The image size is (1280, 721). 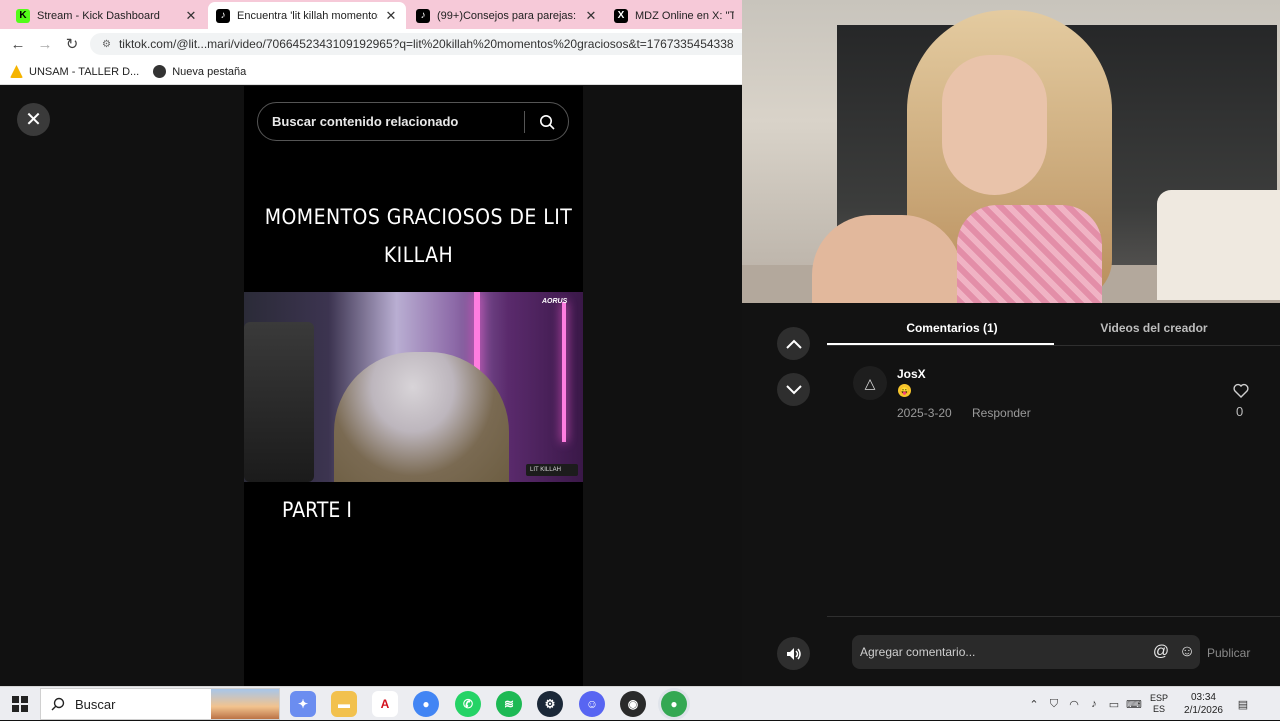 I want to click on site-info-icon: ⚙, so click(x=106, y=44).